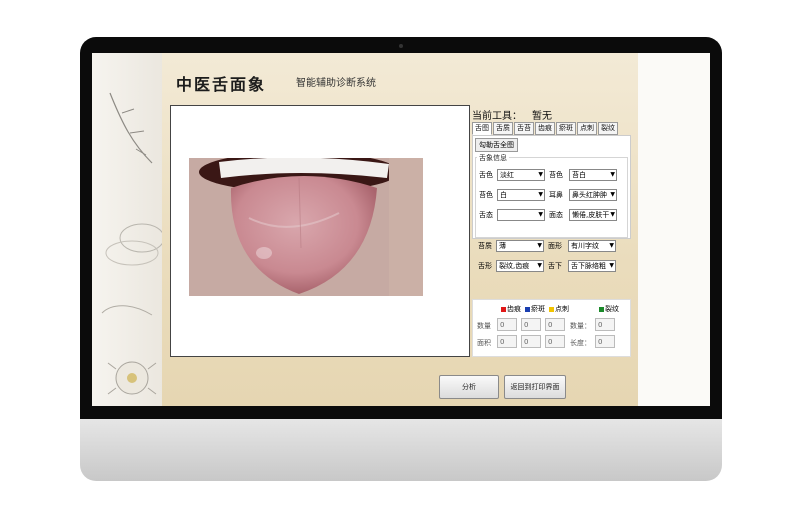  Describe the element at coordinates (484, 326) in the screenshot. I see `count-label: 数量` at that location.